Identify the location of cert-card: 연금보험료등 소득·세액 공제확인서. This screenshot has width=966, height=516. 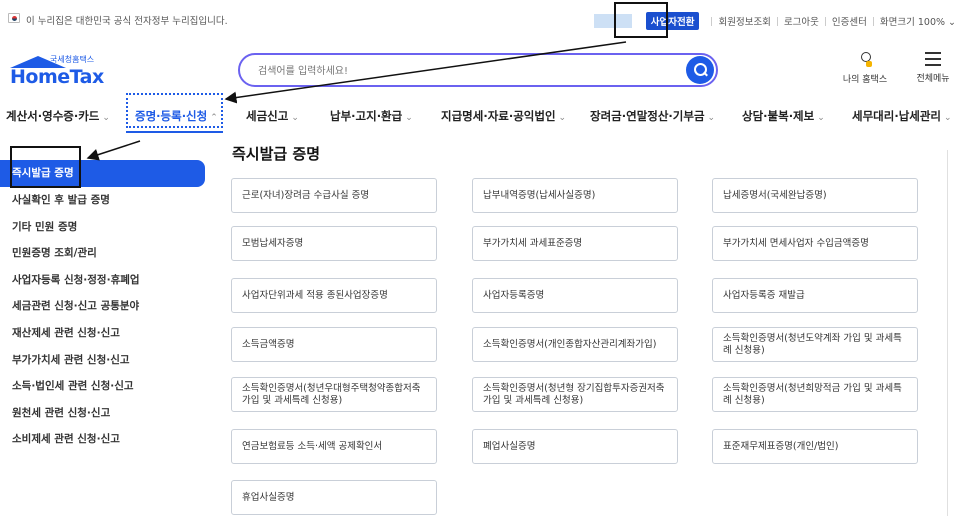
(334, 446).